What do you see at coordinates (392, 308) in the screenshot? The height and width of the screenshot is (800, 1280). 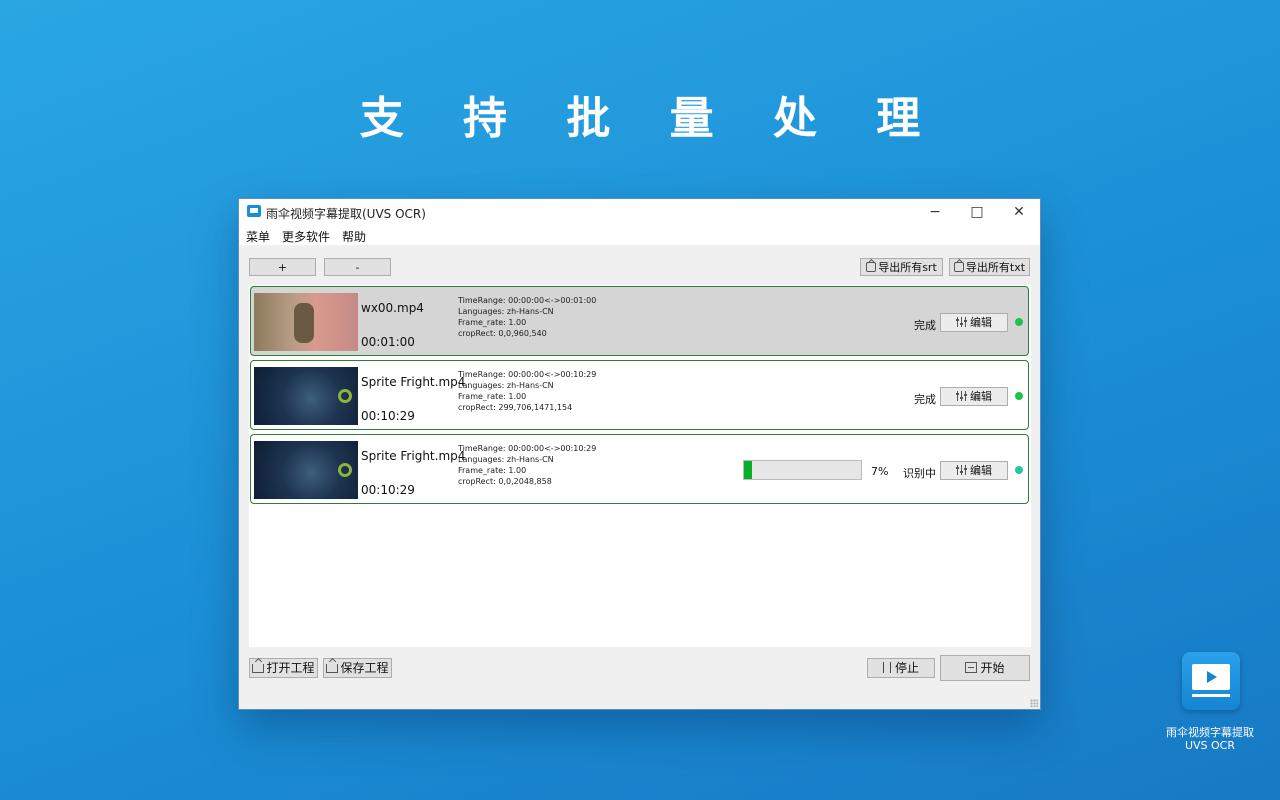 I see `task-filename: wx00.mp4` at bounding box center [392, 308].